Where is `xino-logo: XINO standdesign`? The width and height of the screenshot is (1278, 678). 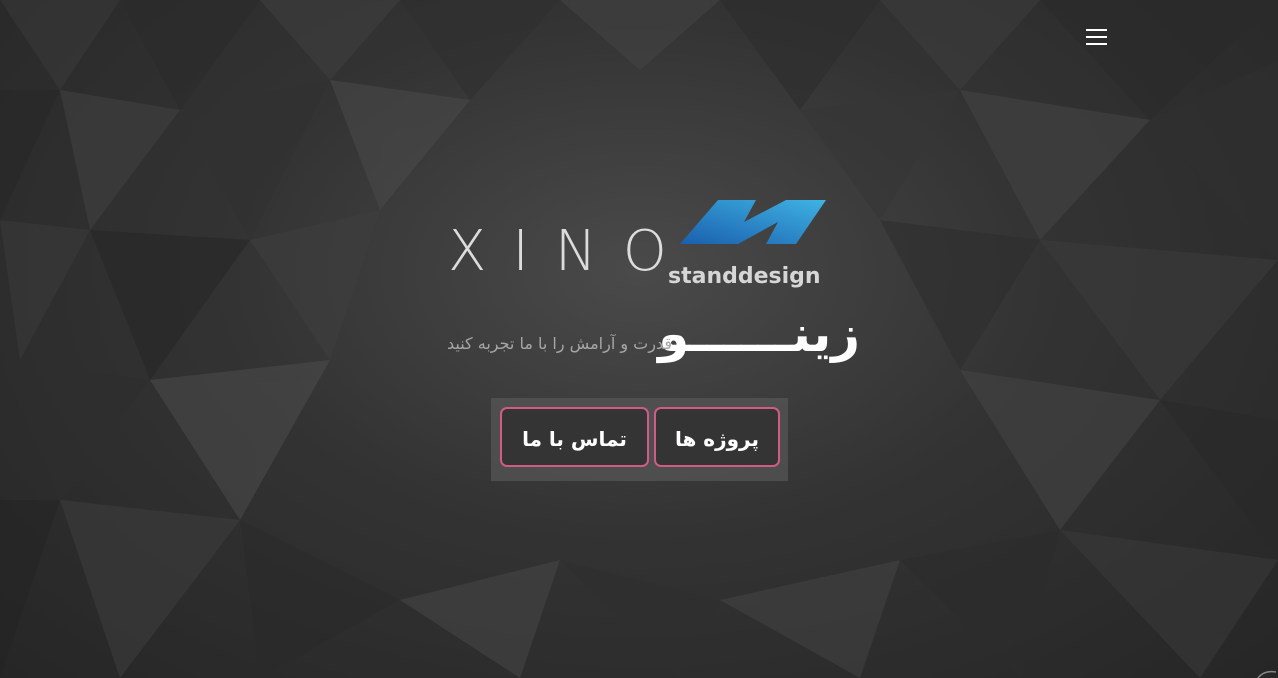 xino-logo: XINO standdesign is located at coordinates (645, 243).